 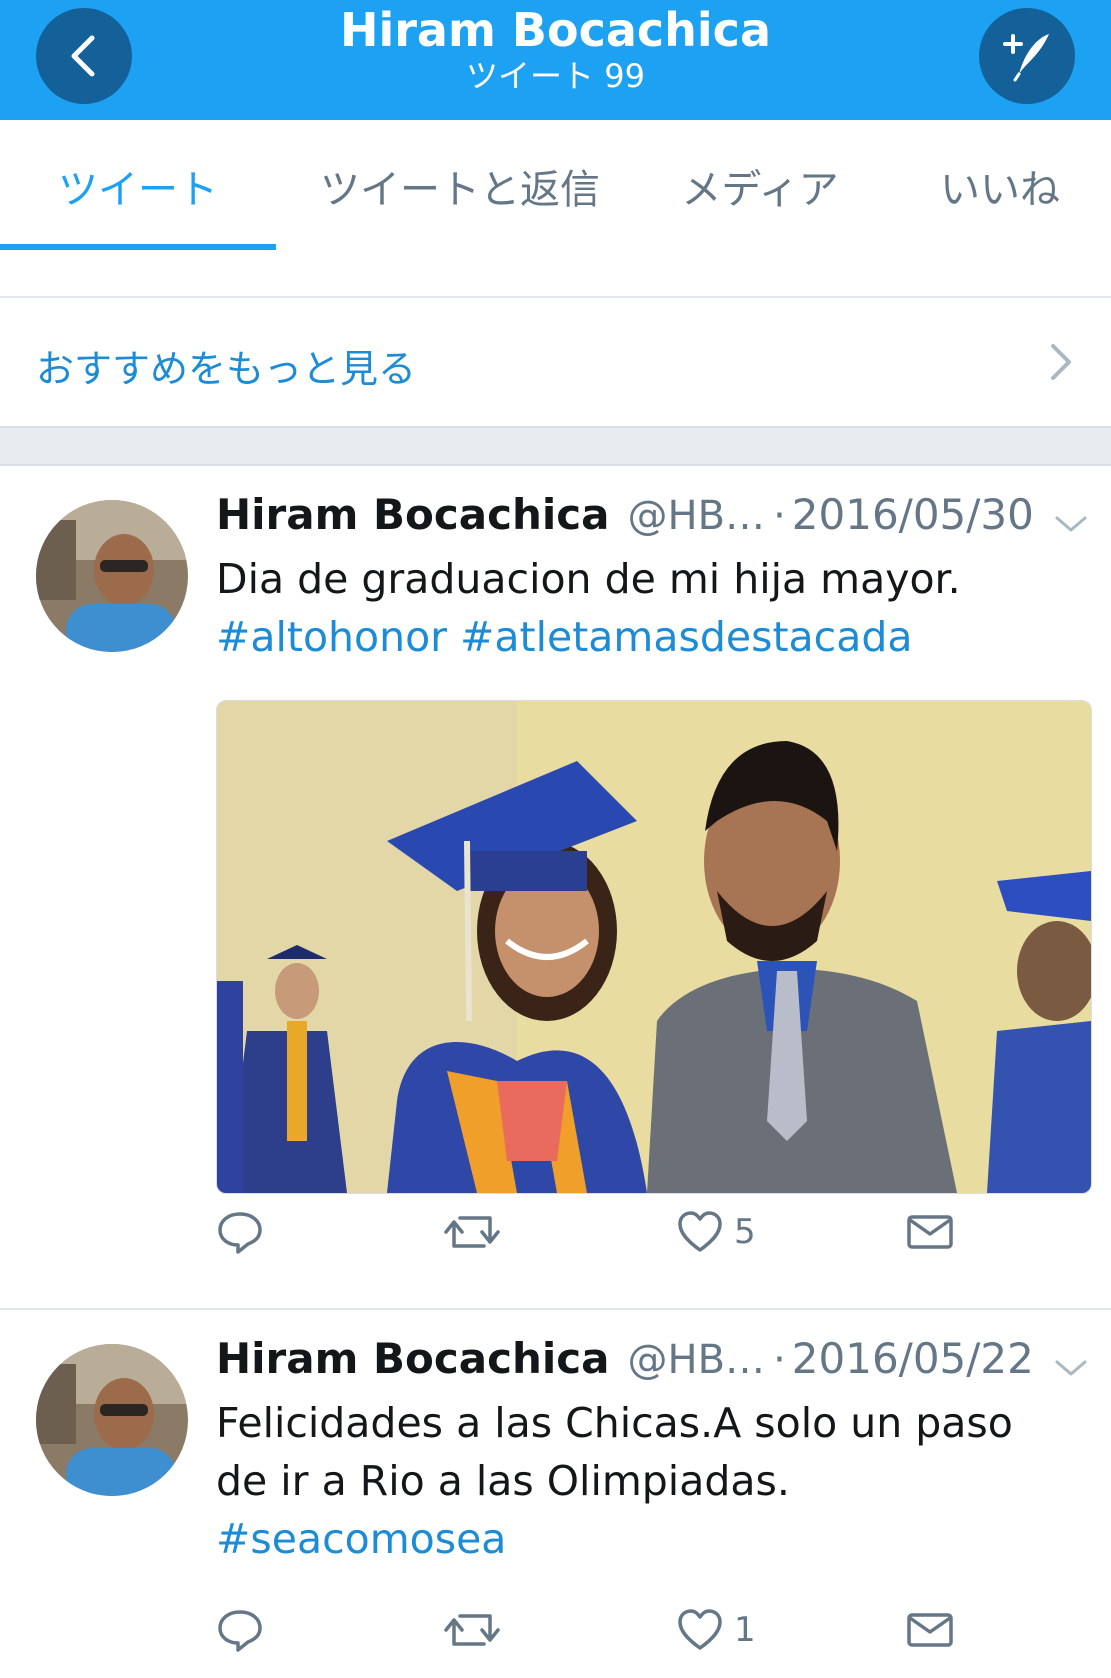 I want to click on see-more-recommendations-row: おすすめをもっと見る, so click(x=555, y=363).